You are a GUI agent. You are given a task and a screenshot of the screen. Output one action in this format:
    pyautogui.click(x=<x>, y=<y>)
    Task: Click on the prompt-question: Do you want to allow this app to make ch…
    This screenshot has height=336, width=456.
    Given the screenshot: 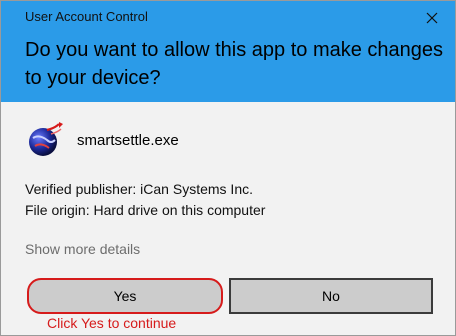 What is the action you would take?
    pyautogui.click(x=234, y=64)
    